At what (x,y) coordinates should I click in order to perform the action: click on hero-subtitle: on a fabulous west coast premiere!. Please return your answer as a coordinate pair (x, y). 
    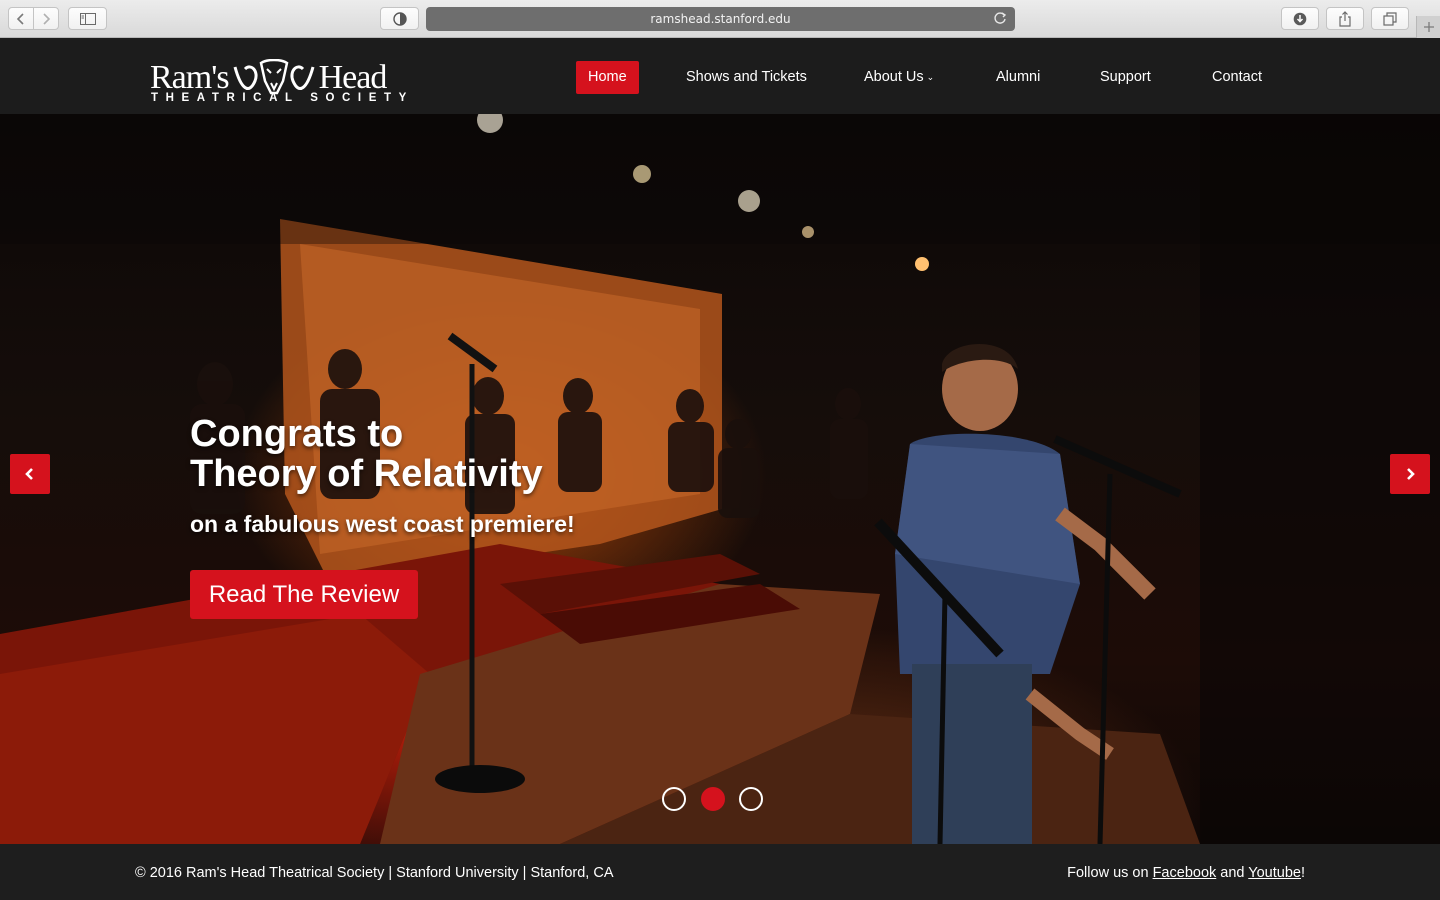
    Looking at the image, I should click on (382, 524).